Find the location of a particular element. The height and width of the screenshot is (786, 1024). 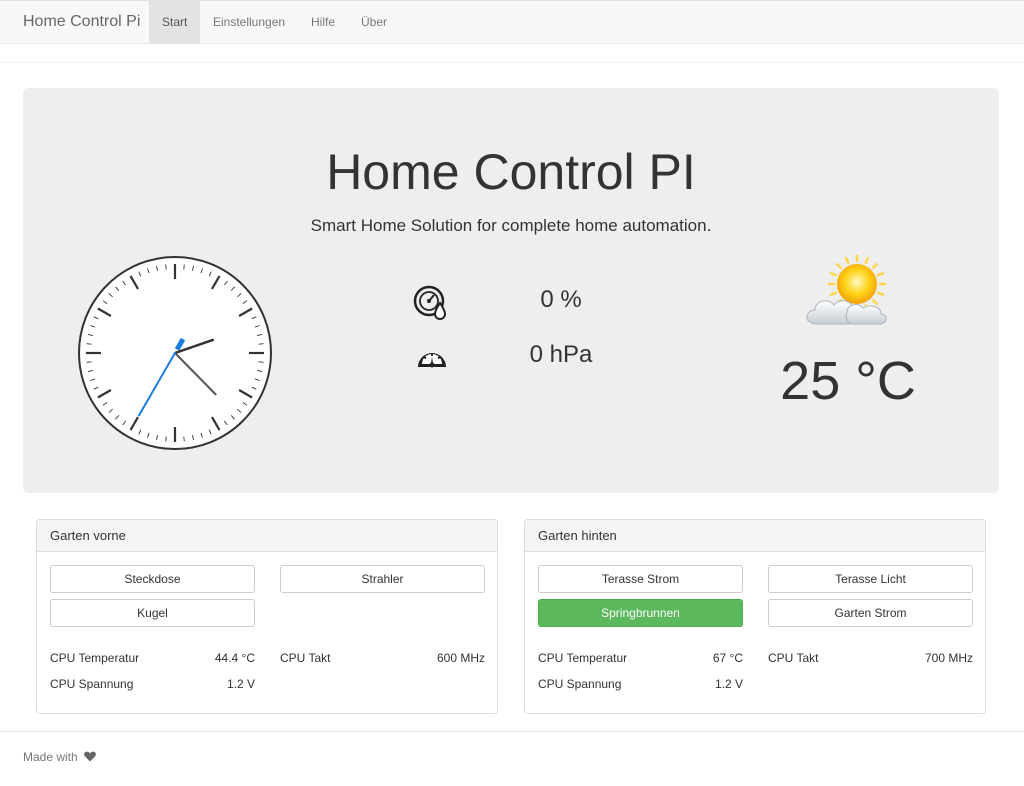

footer-text: Made with is located at coordinates (50, 757).